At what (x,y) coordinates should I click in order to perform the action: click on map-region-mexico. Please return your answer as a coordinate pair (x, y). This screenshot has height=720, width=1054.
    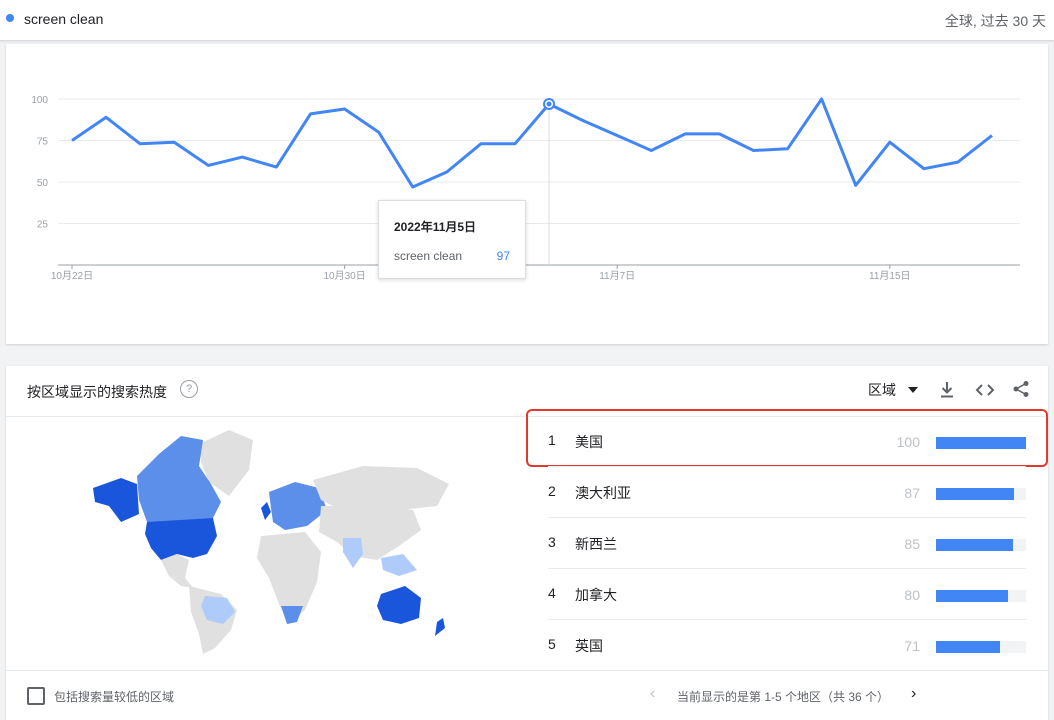
    Looking at the image, I should click on (177, 571).